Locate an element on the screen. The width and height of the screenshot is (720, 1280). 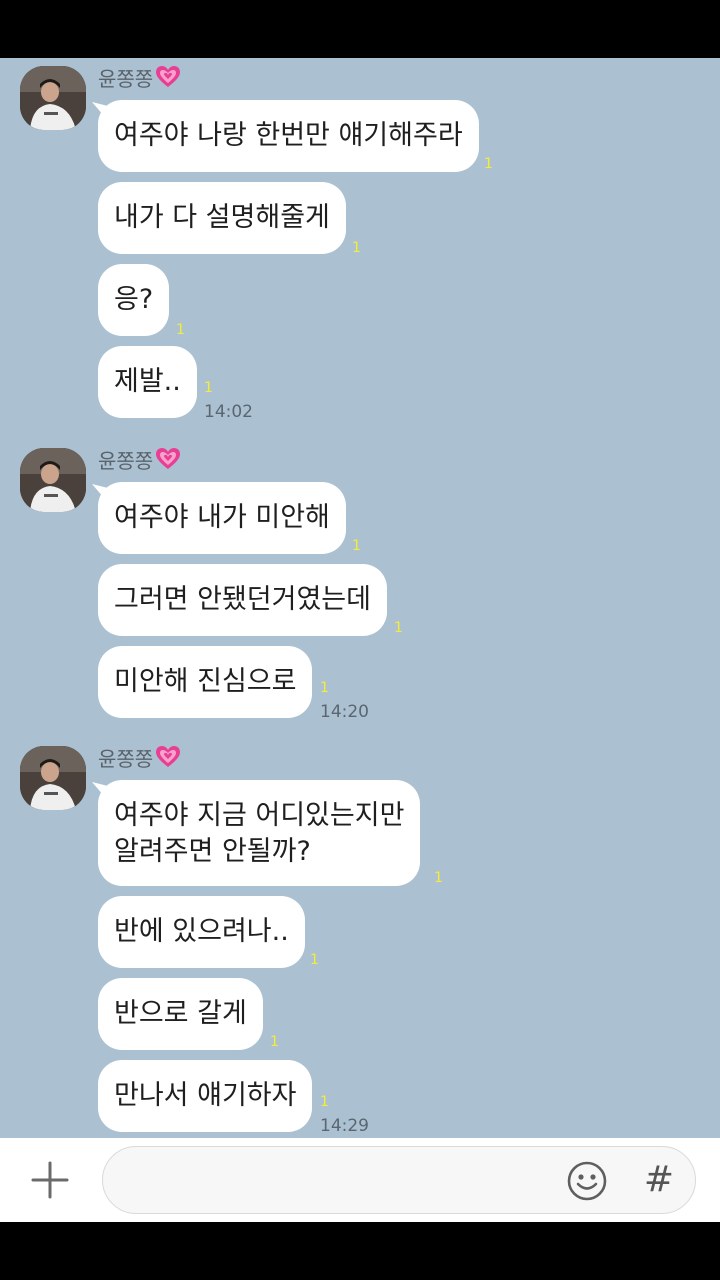
message-bubble: 내가 다 설명해줄게 is located at coordinates (222, 218).